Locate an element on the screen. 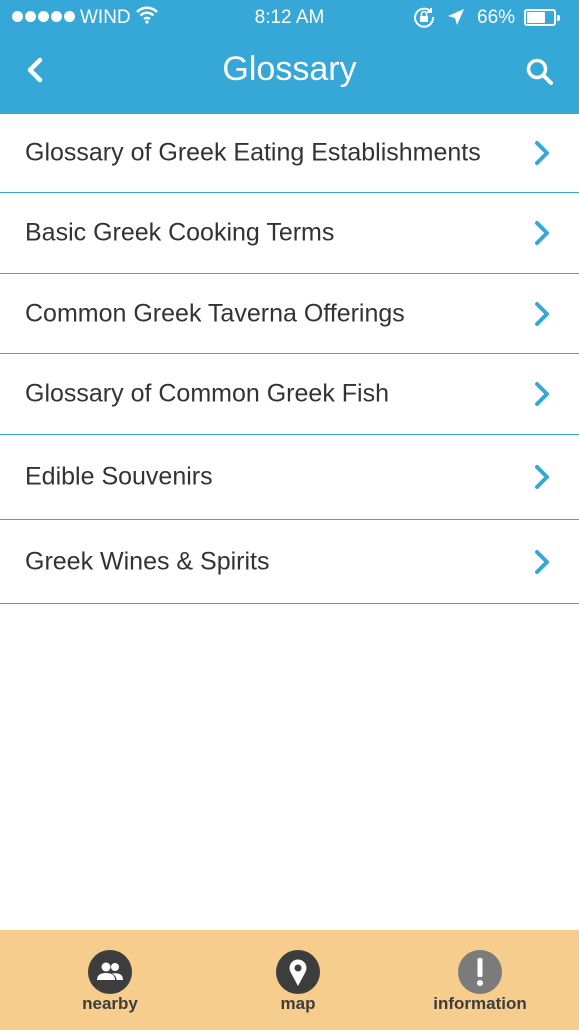  search-button is located at coordinates (540, 72).